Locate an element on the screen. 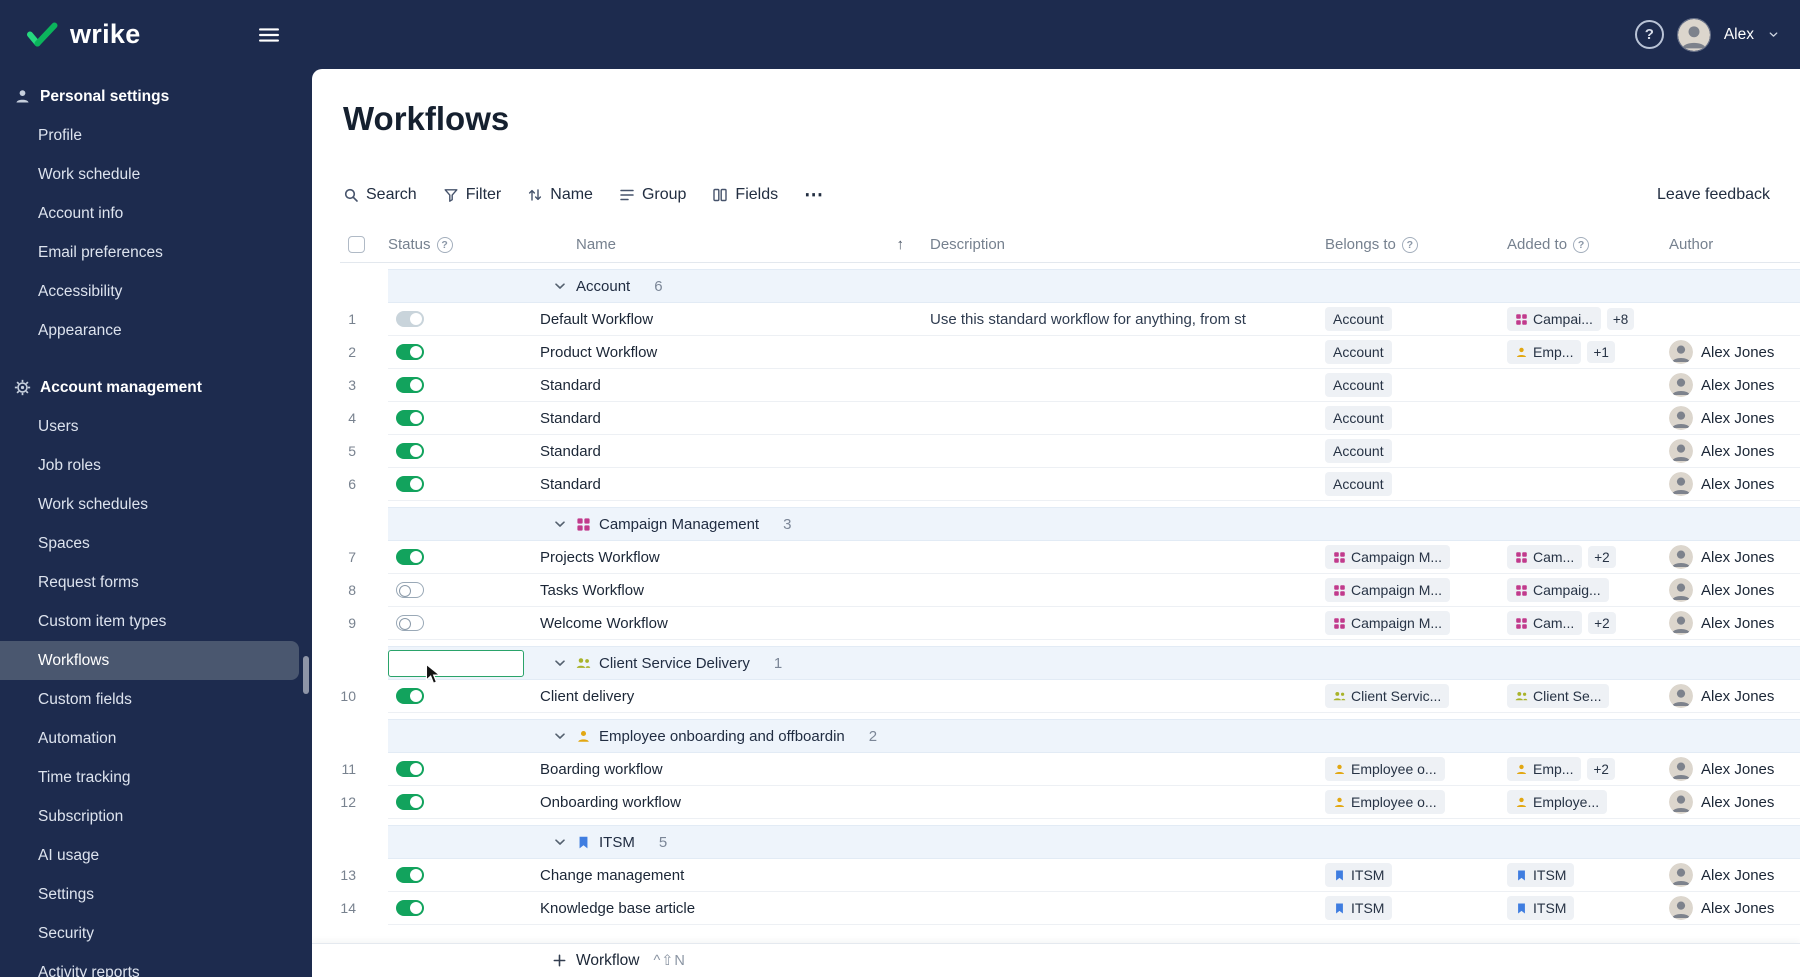 This screenshot has height=977, width=1800. sidebar-item-request-forms: Request forms is located at coordinates (156, 582).